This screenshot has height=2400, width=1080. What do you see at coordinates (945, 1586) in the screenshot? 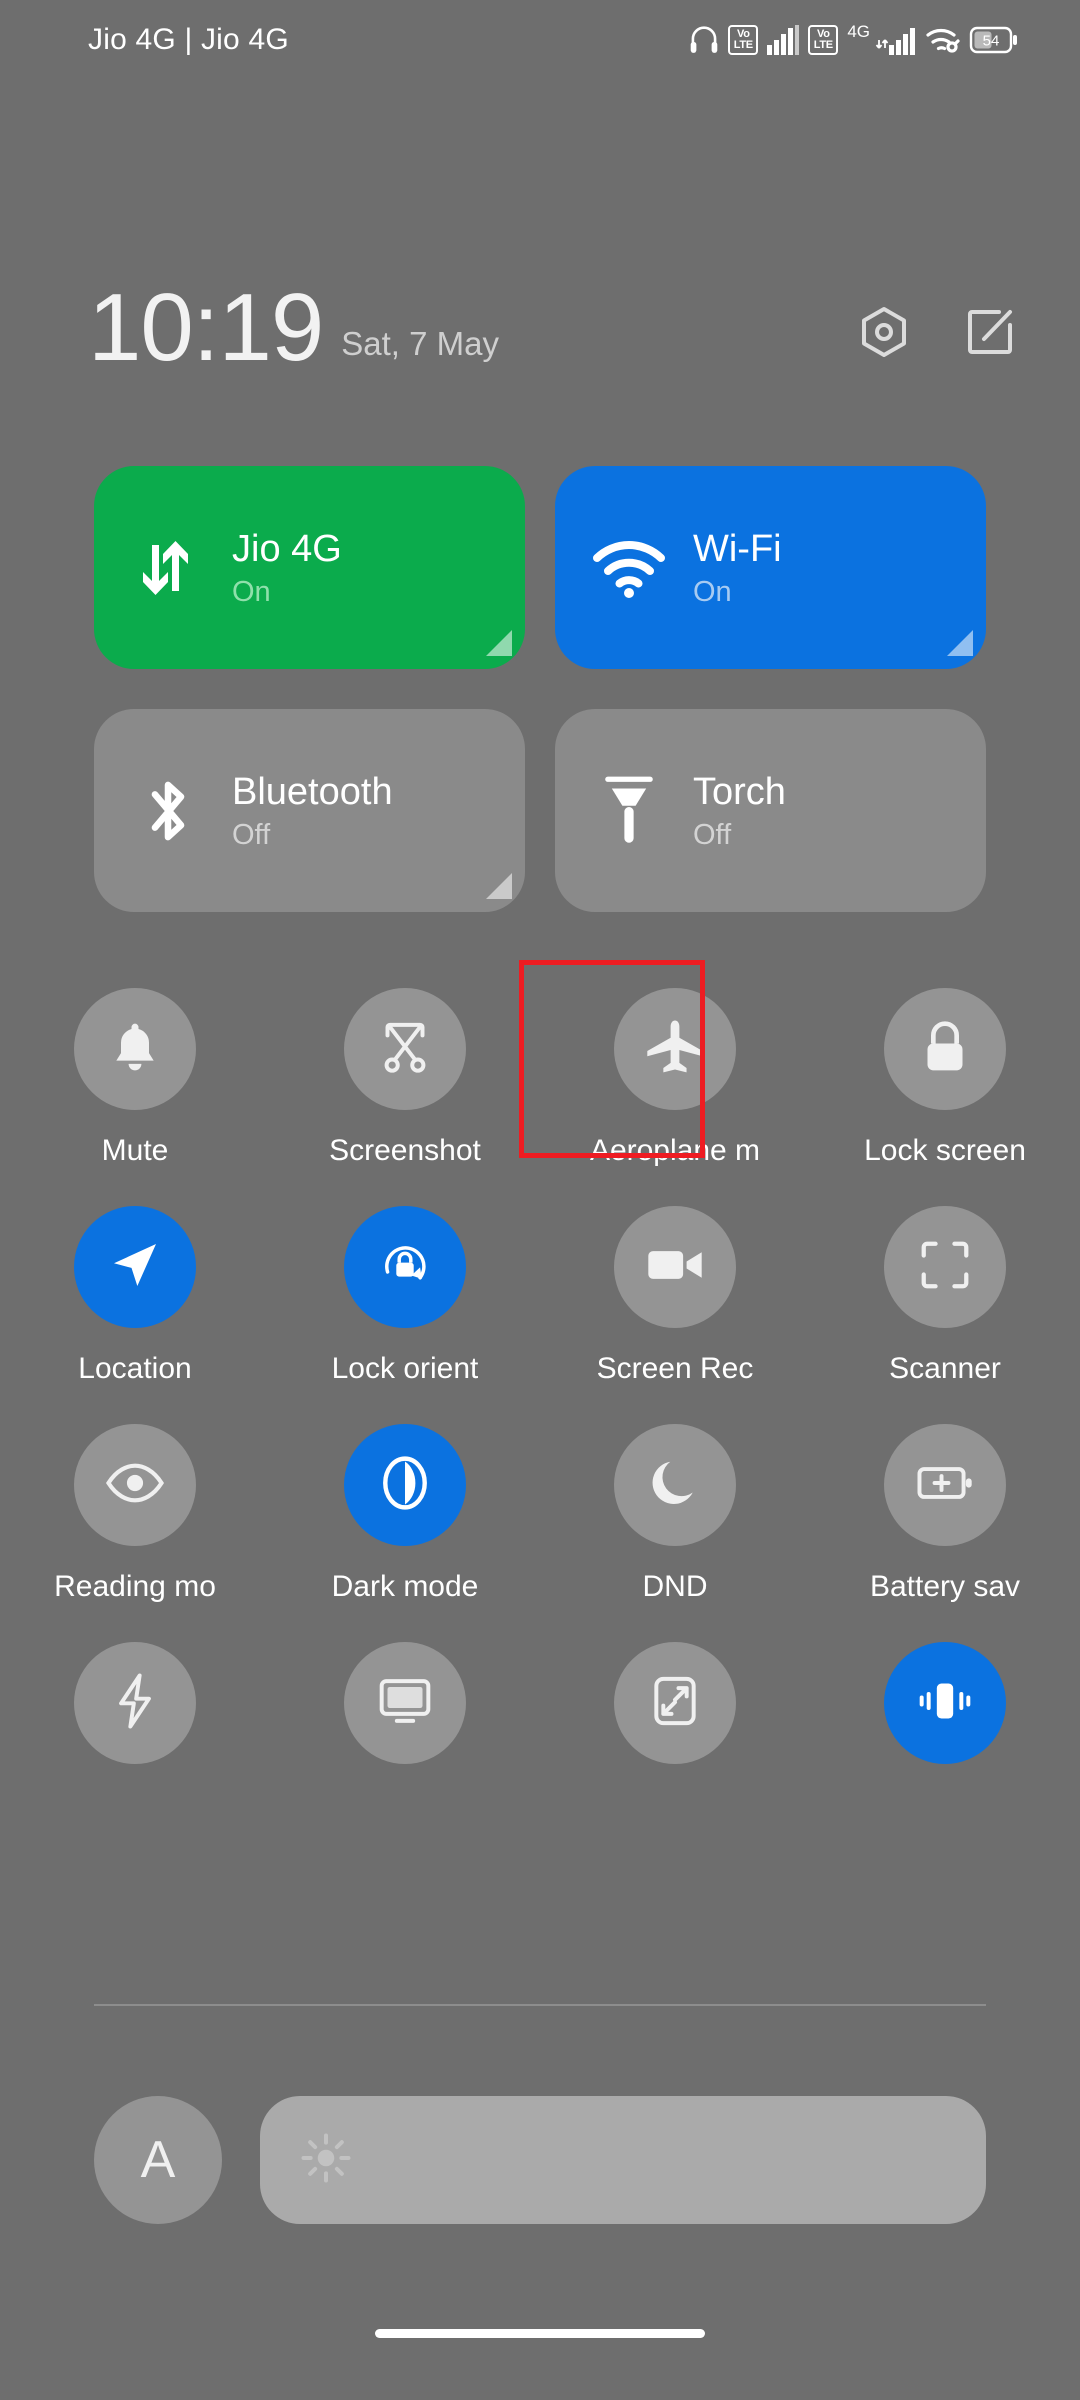
I see `toggle-label: Battery sav` at bounding box center [945, 1586].